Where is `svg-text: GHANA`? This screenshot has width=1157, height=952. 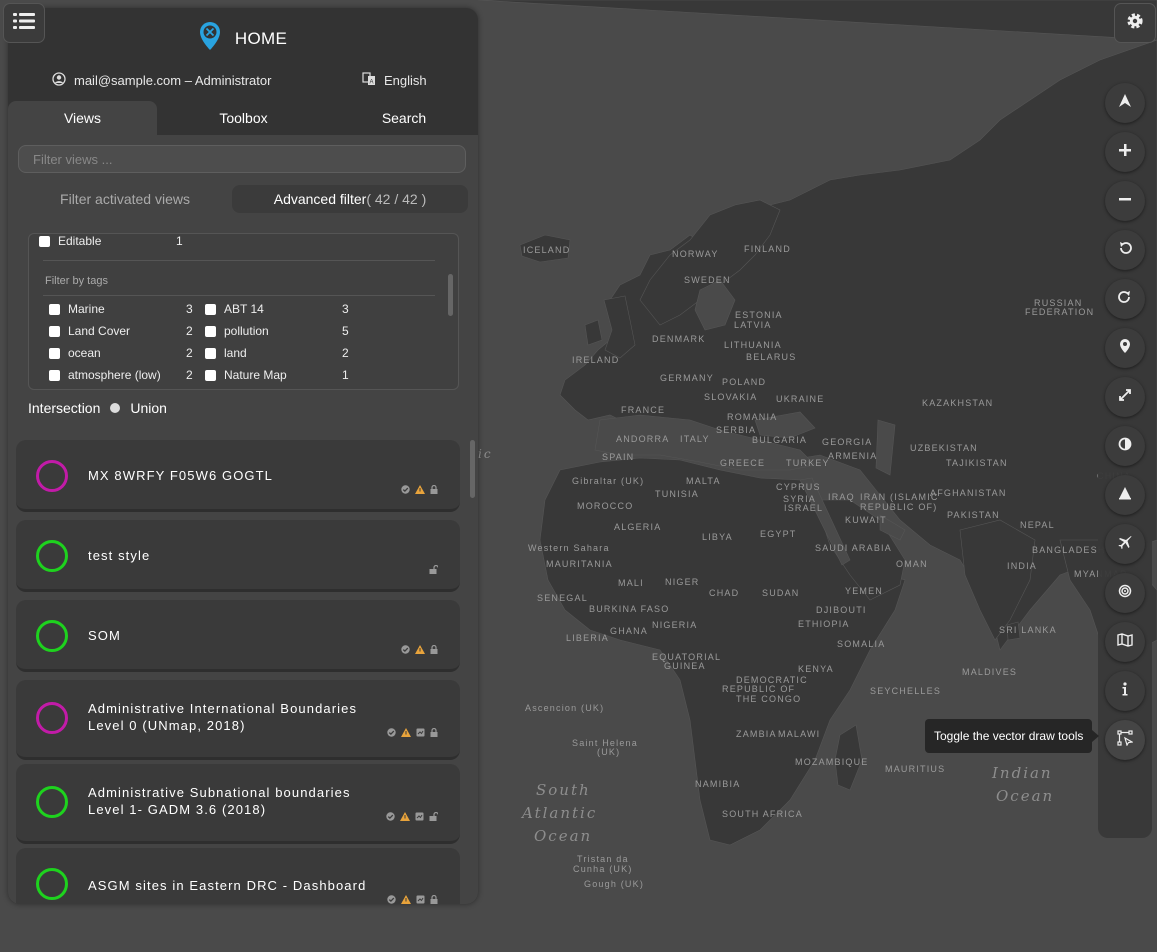 svg-text: GHANA is located at coordinates (629, 631).